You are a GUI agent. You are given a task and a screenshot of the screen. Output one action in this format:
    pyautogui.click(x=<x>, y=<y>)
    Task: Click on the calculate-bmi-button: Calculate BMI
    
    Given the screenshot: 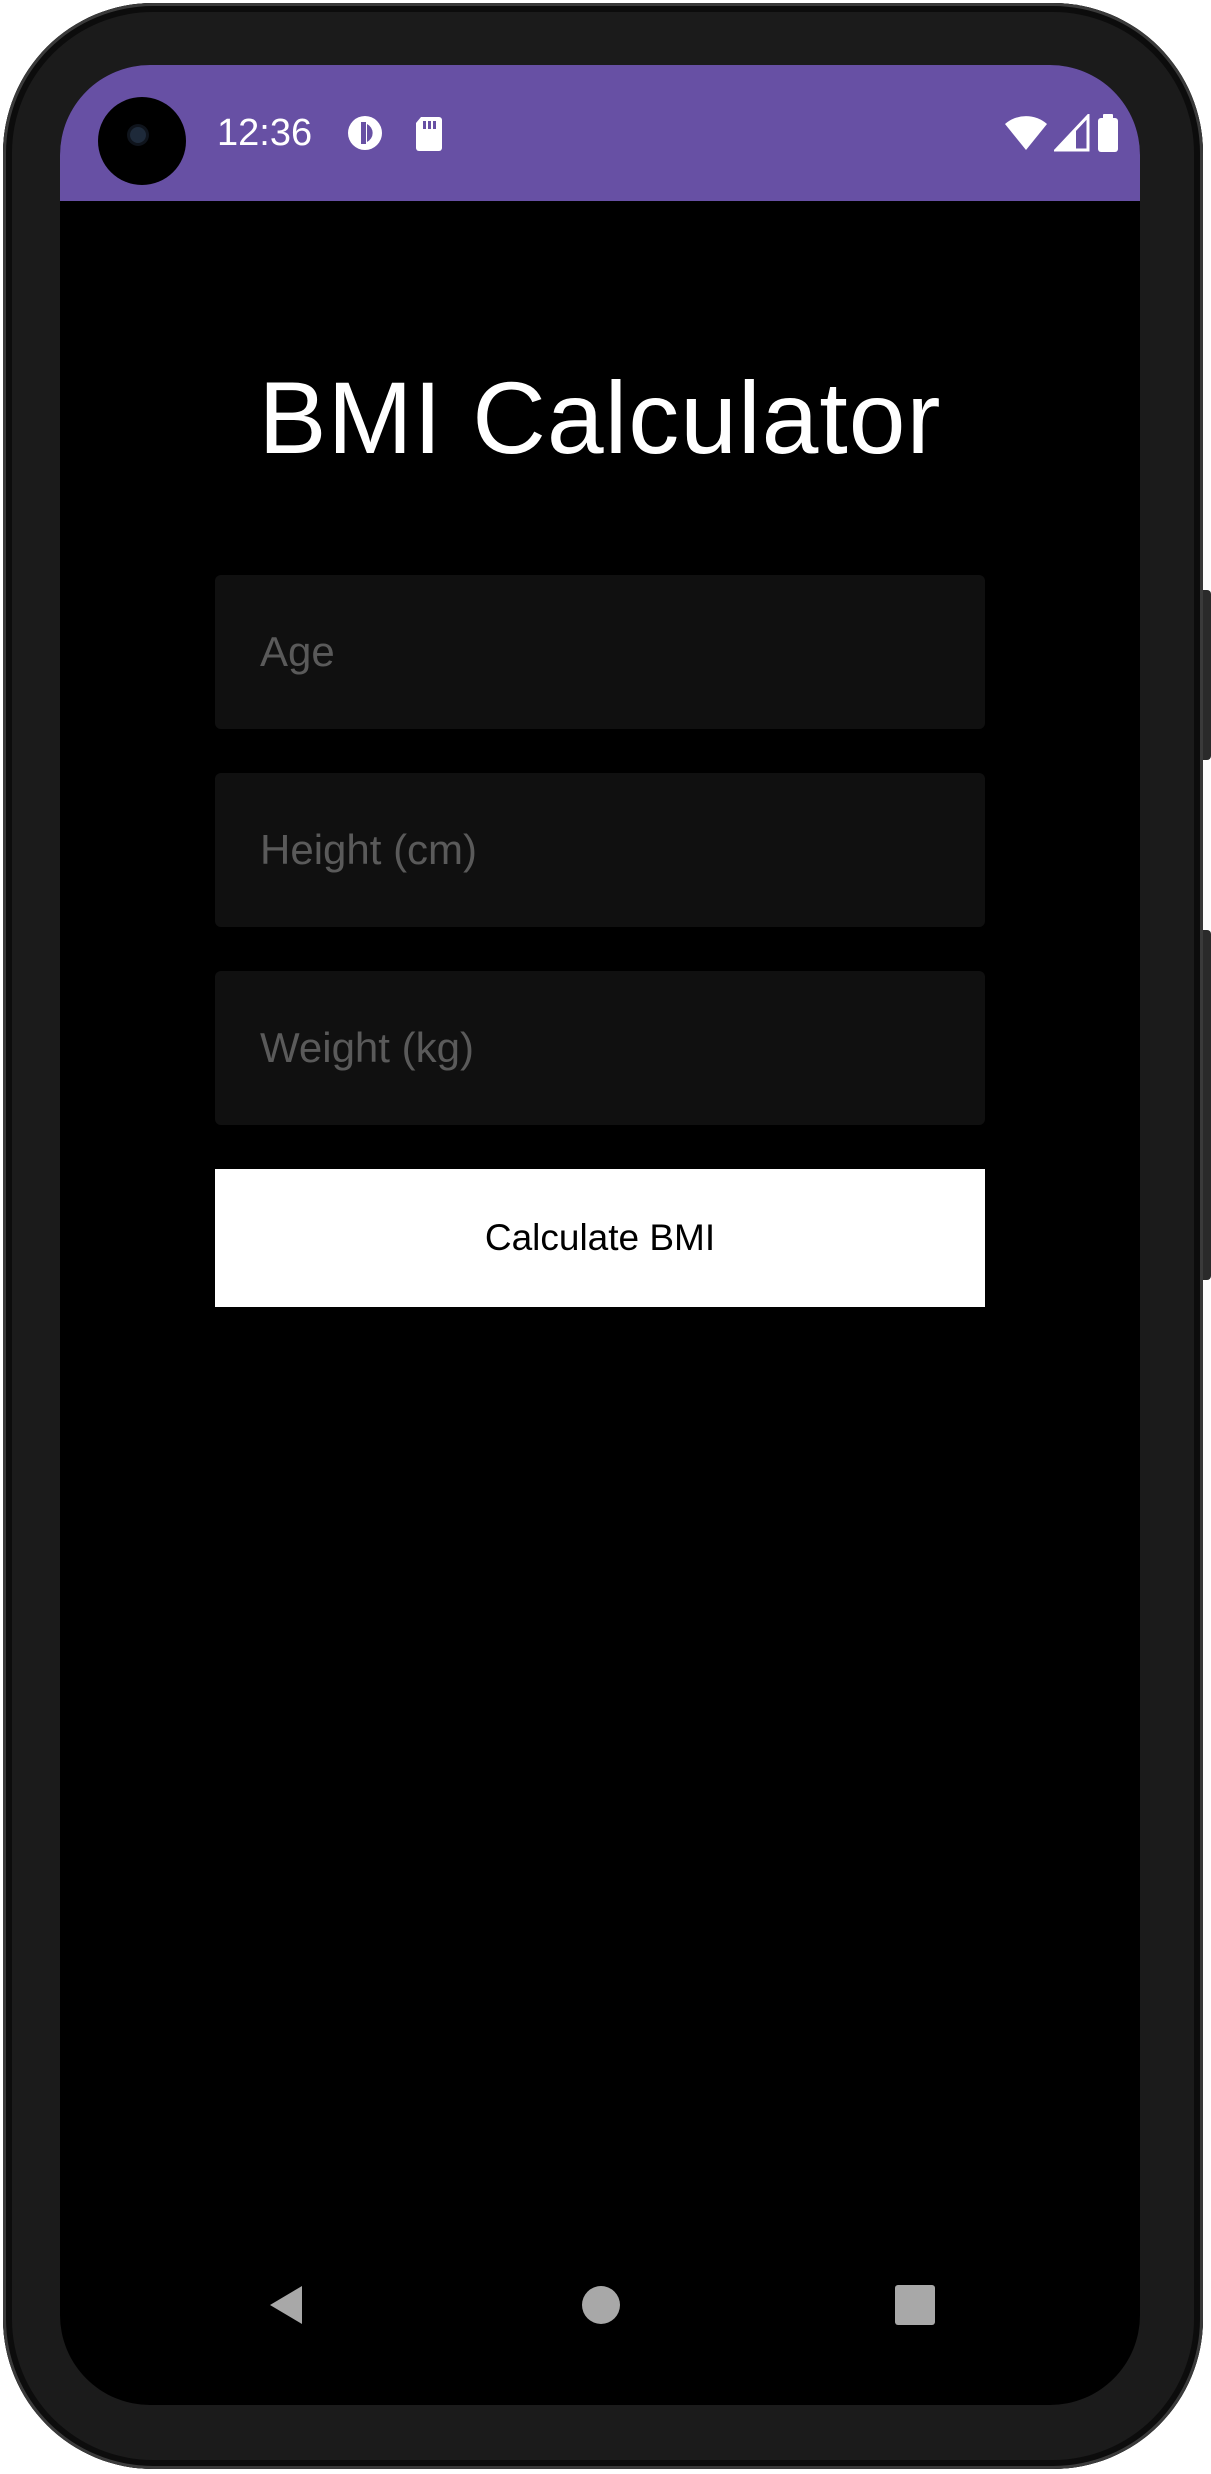 What is the action you would take?
    pyautogui.click(x=600, y=1238)
    